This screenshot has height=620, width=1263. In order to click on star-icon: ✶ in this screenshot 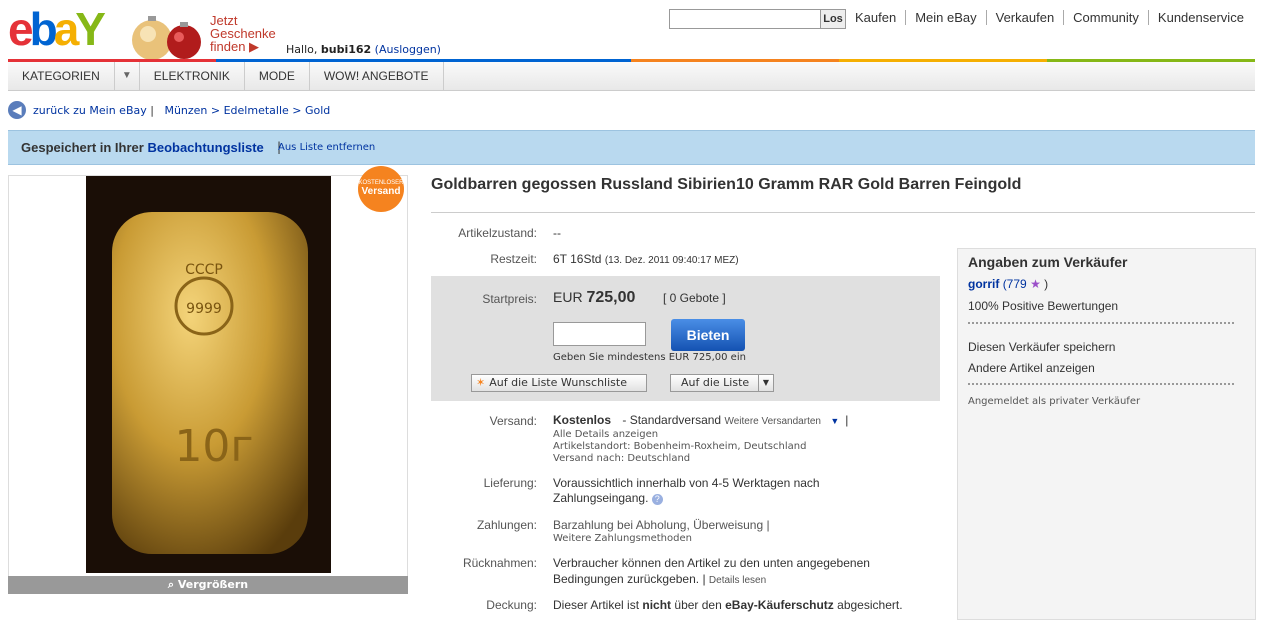, I will do `click(481, 382)`.